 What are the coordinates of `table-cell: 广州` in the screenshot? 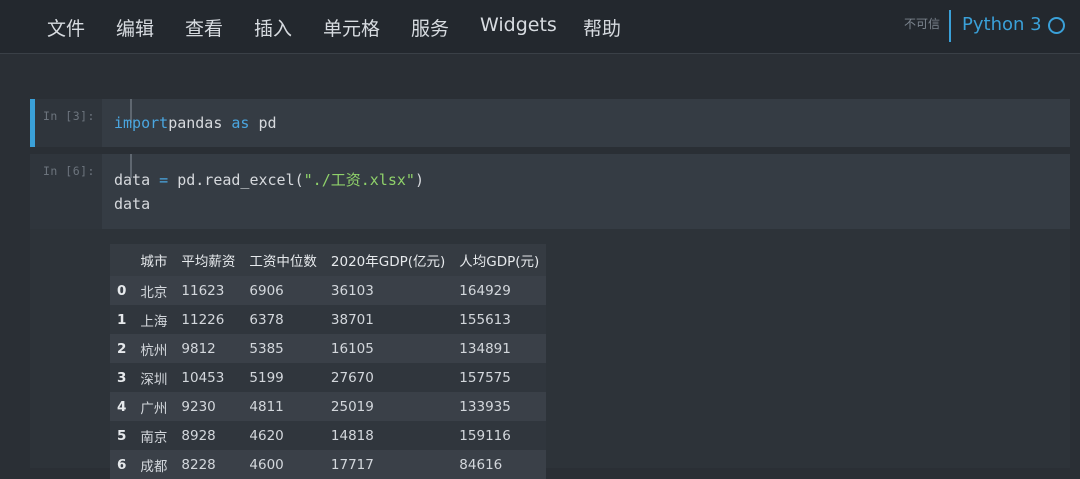 It's located at (154, 406).